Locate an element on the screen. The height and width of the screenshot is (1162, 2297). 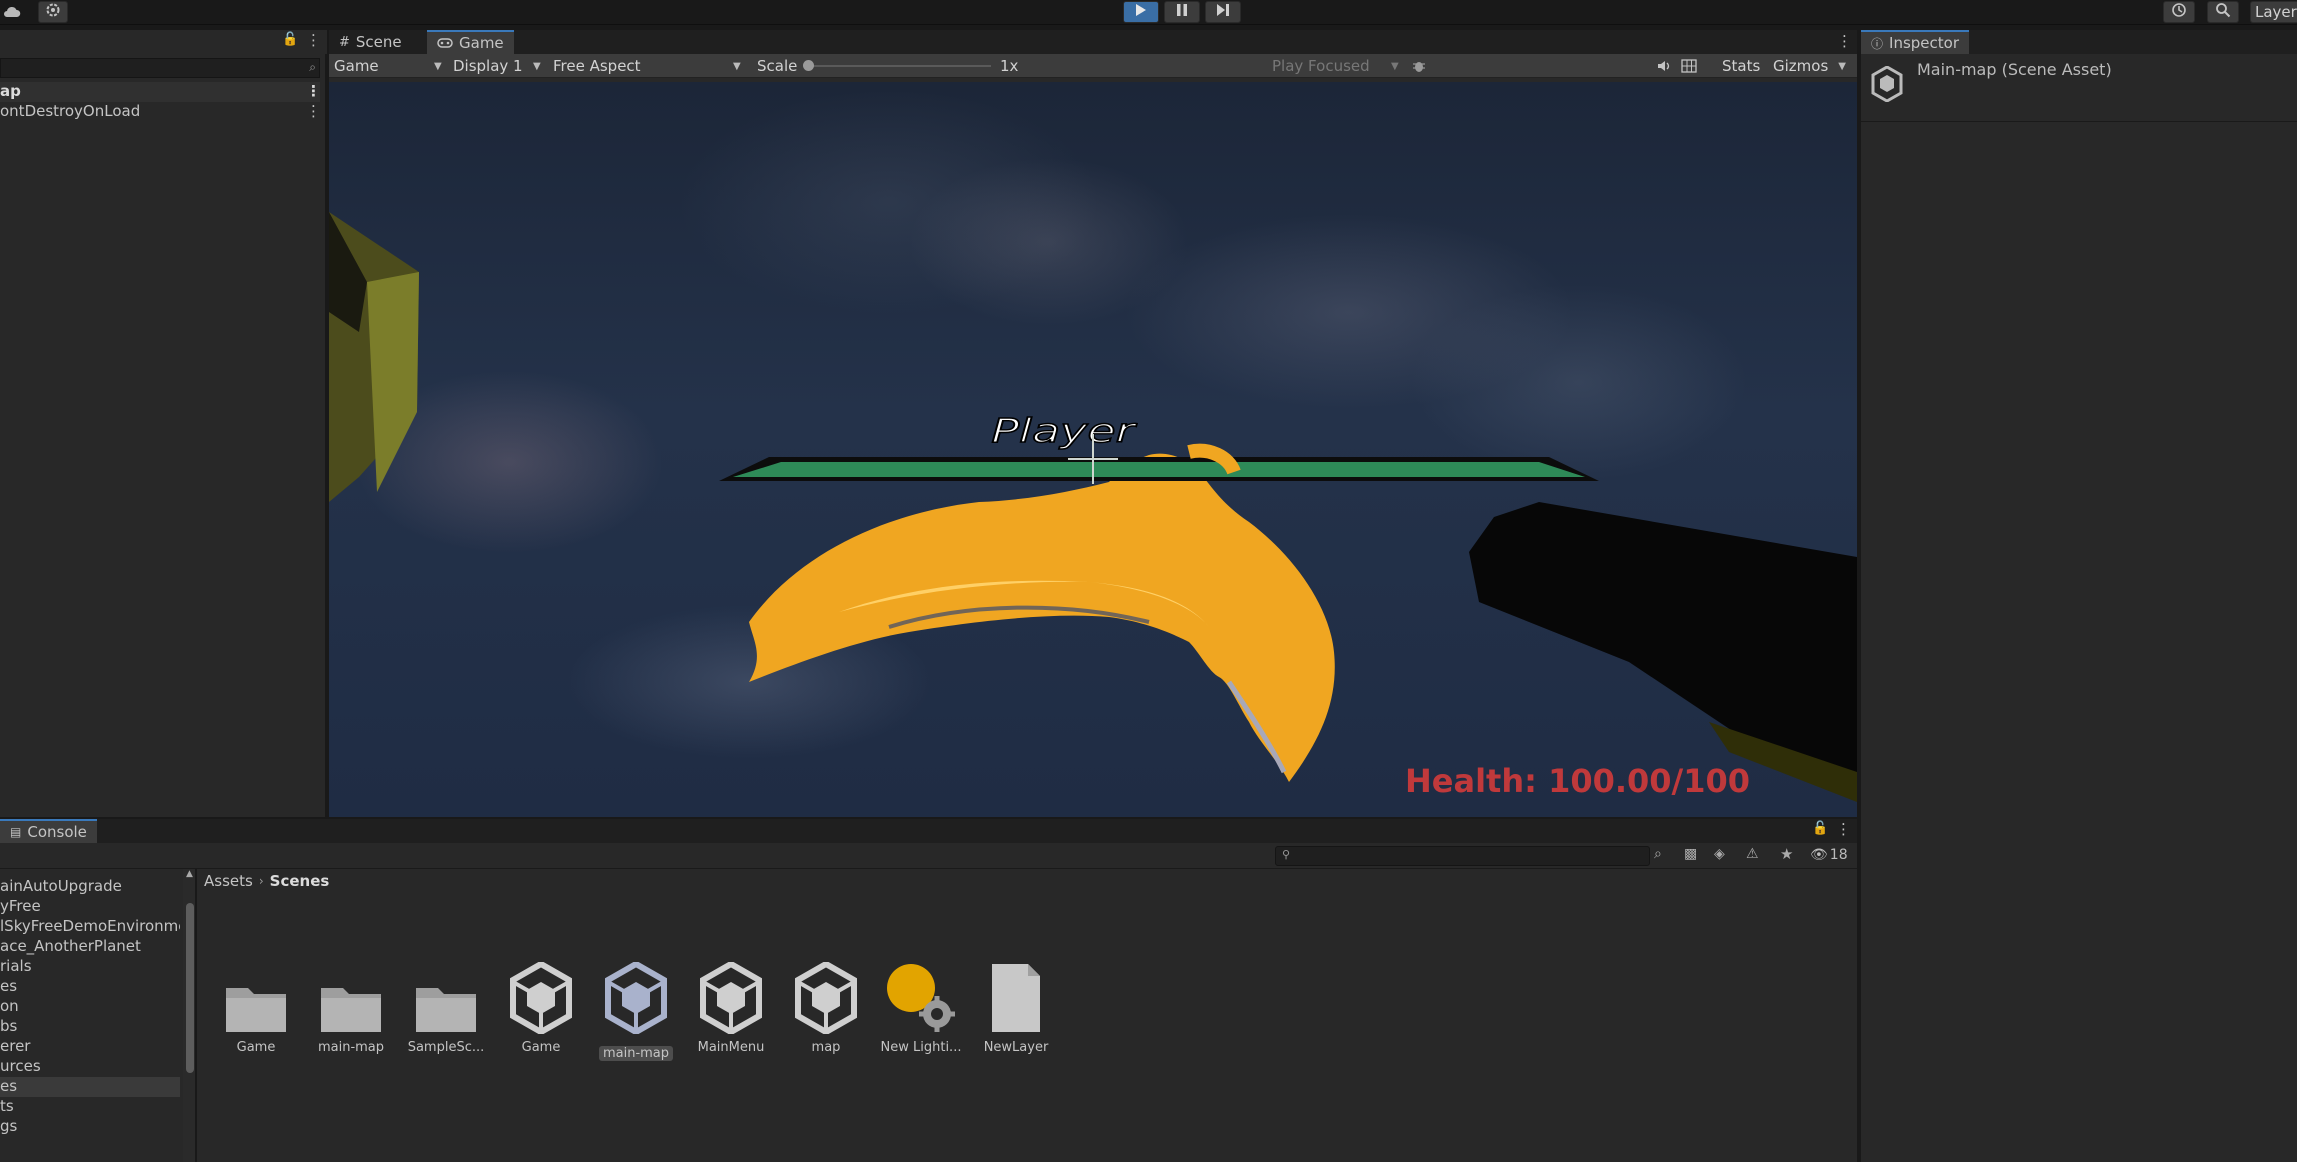
search-icon is located at coordinates (2223, 12).